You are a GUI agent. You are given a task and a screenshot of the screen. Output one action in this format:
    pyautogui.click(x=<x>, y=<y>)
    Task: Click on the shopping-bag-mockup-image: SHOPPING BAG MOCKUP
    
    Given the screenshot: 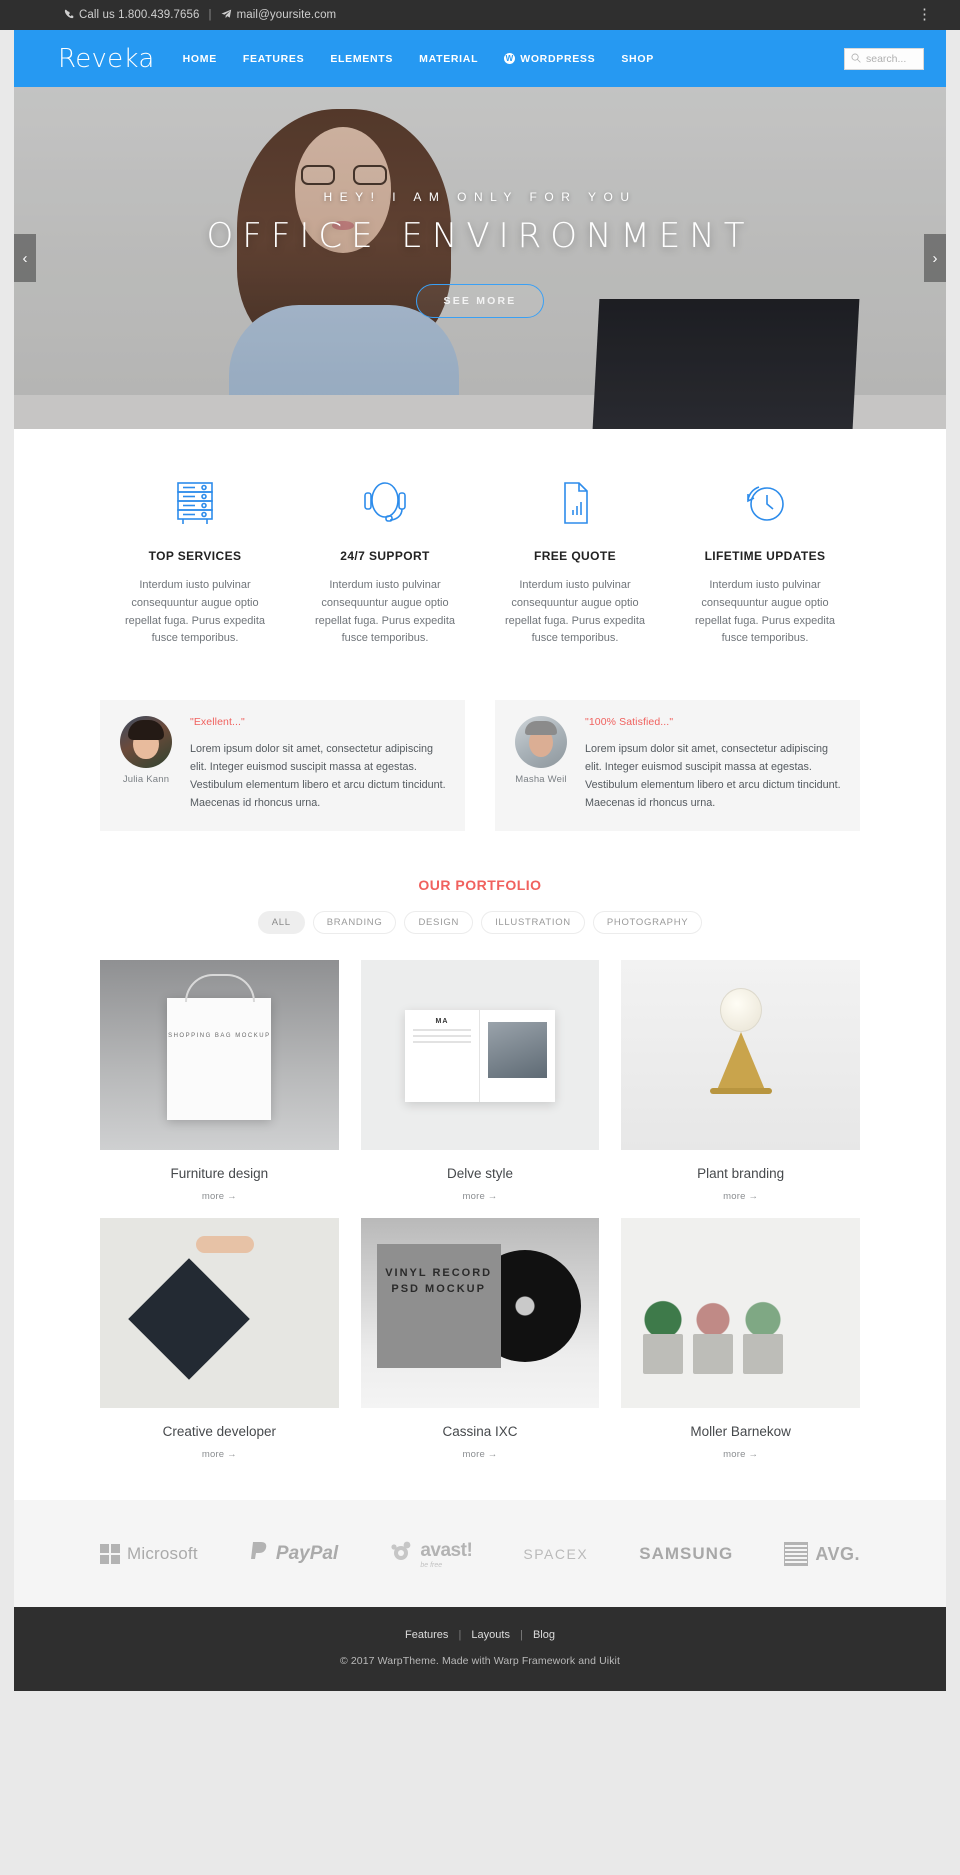 What is the action you would take?
    pyautogui.click(x=219, y=1054)
    